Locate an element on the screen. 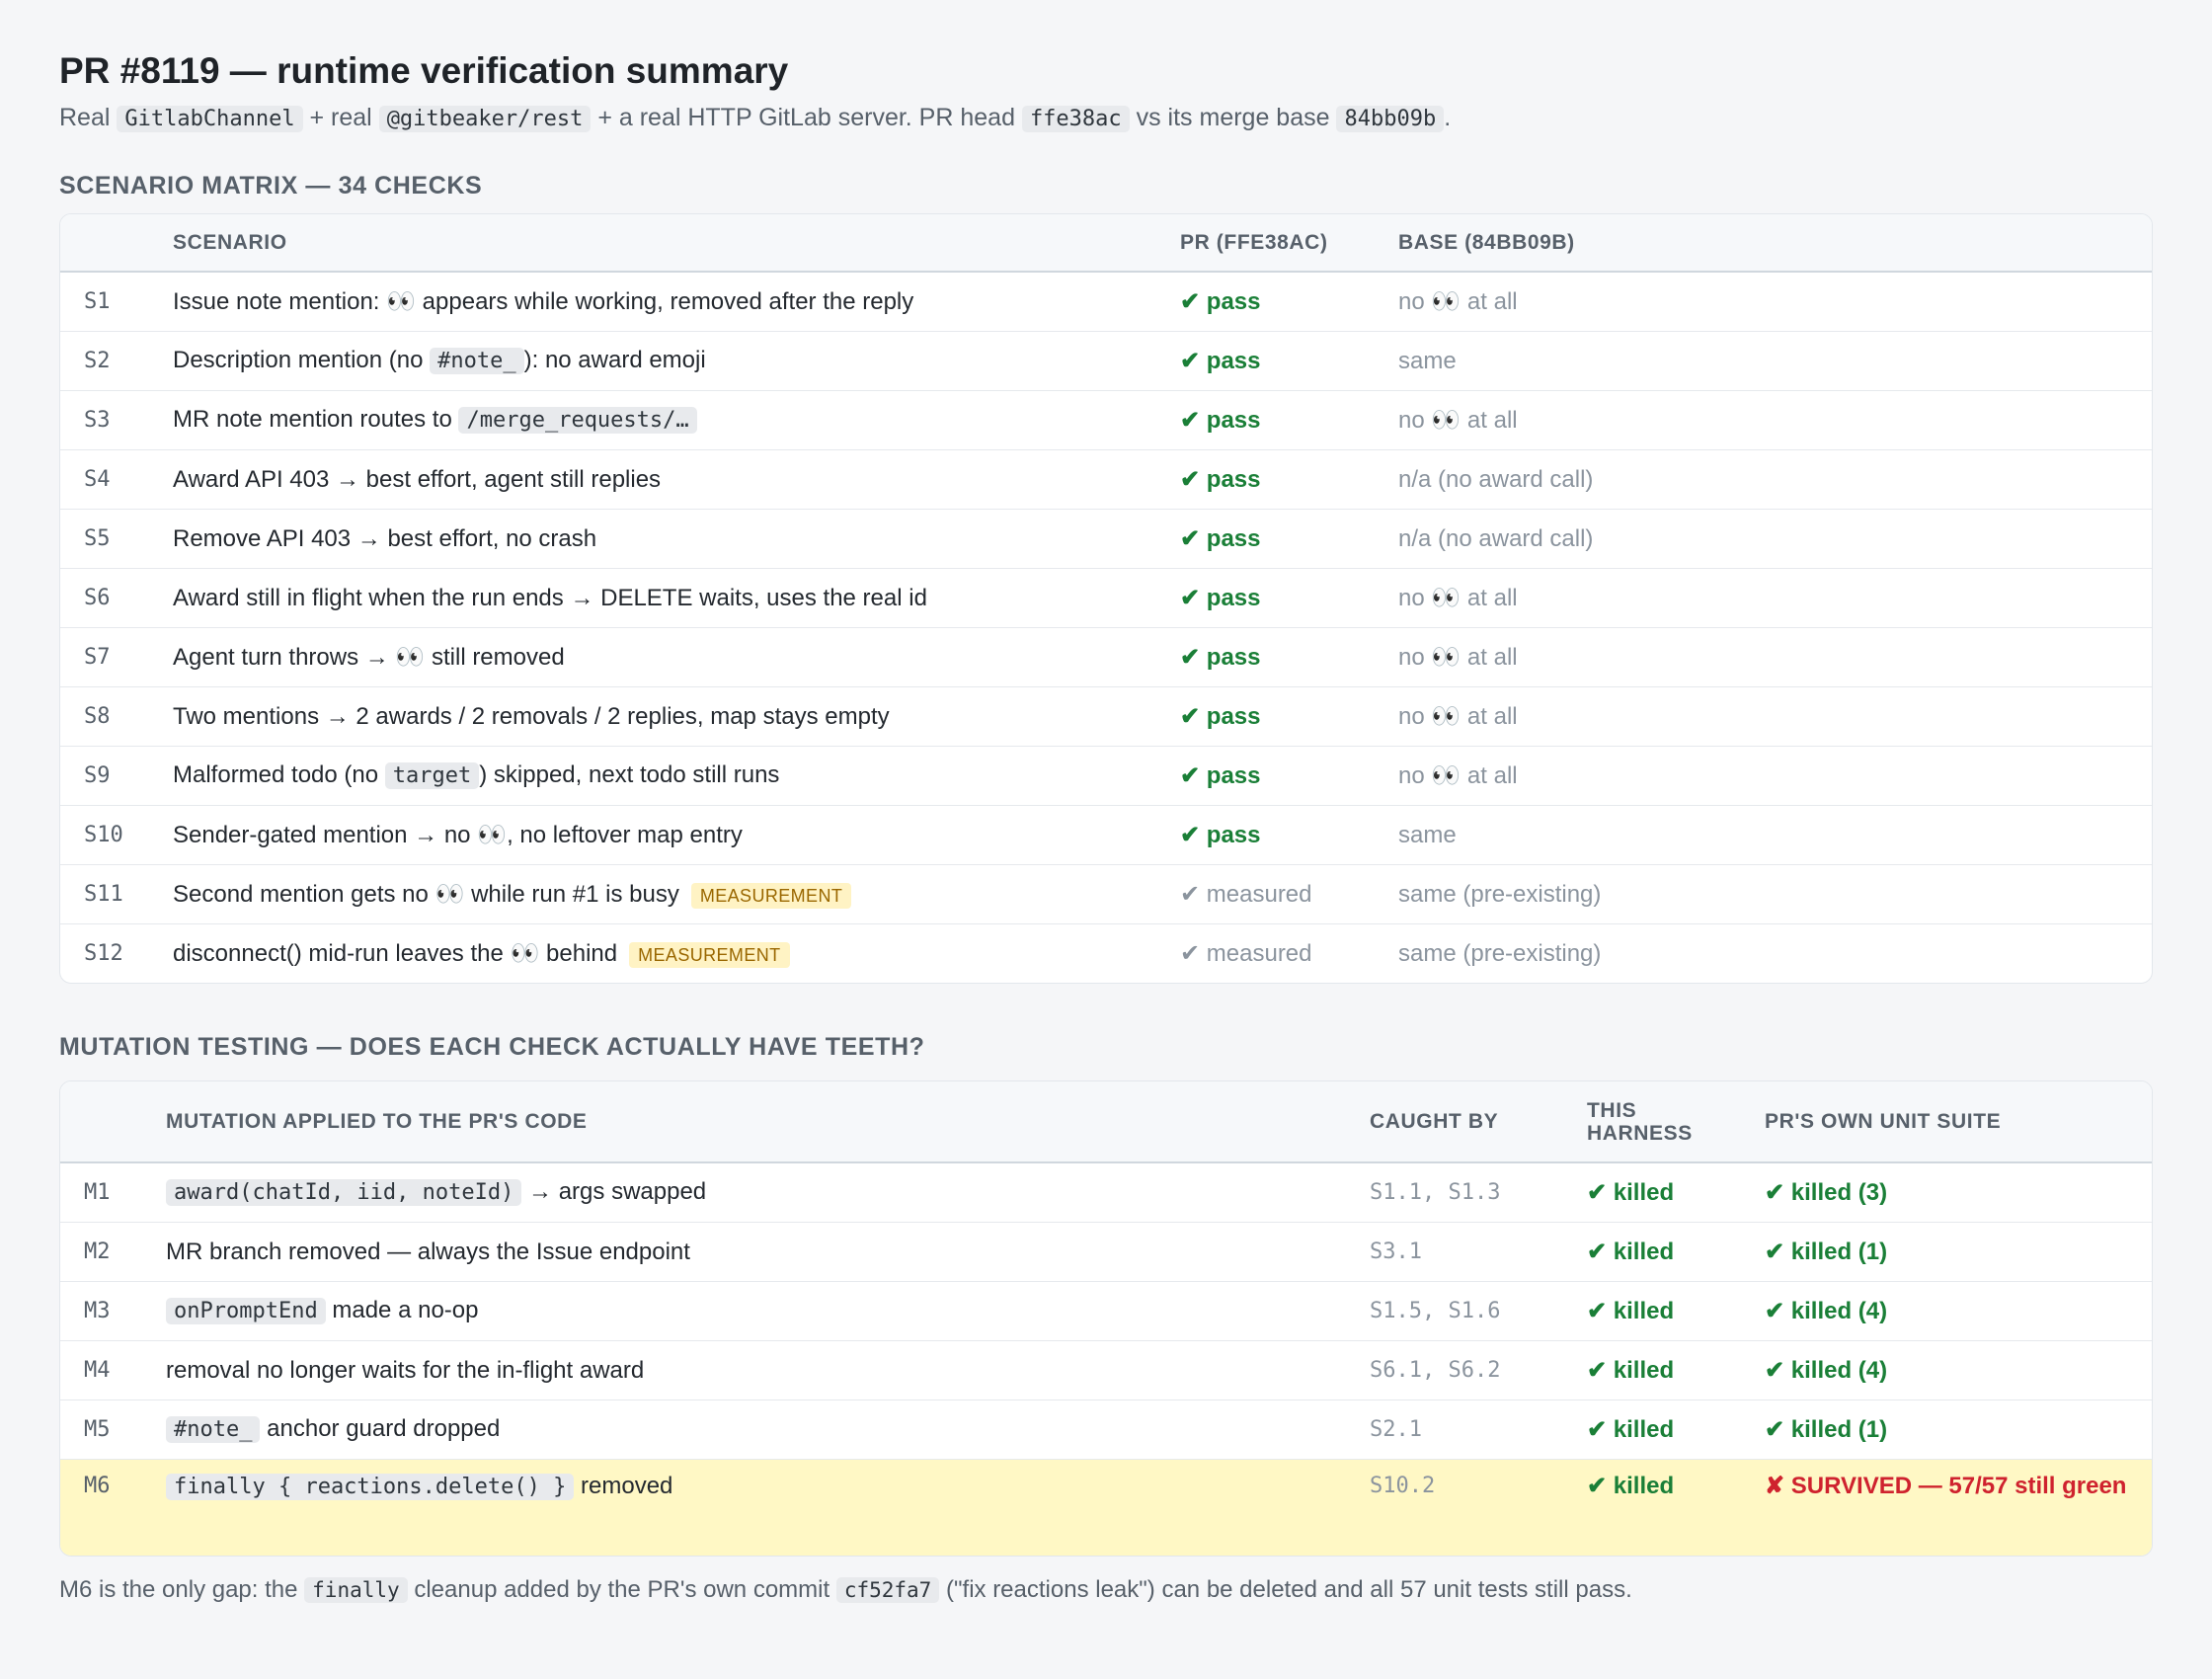 This screenshot has width=2212, height=1679. scenario-text: Malformed todo (no is located at coordinates (279, 774).